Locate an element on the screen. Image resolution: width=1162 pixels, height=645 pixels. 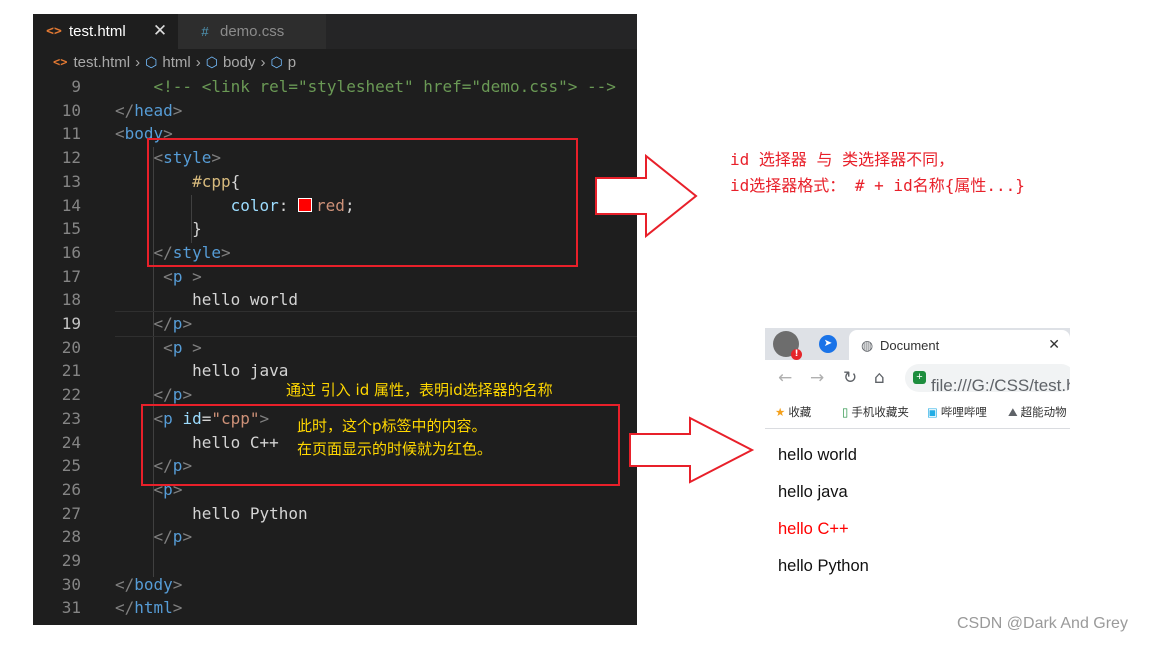
line-number: 19 is located at coordinates (71, 323).